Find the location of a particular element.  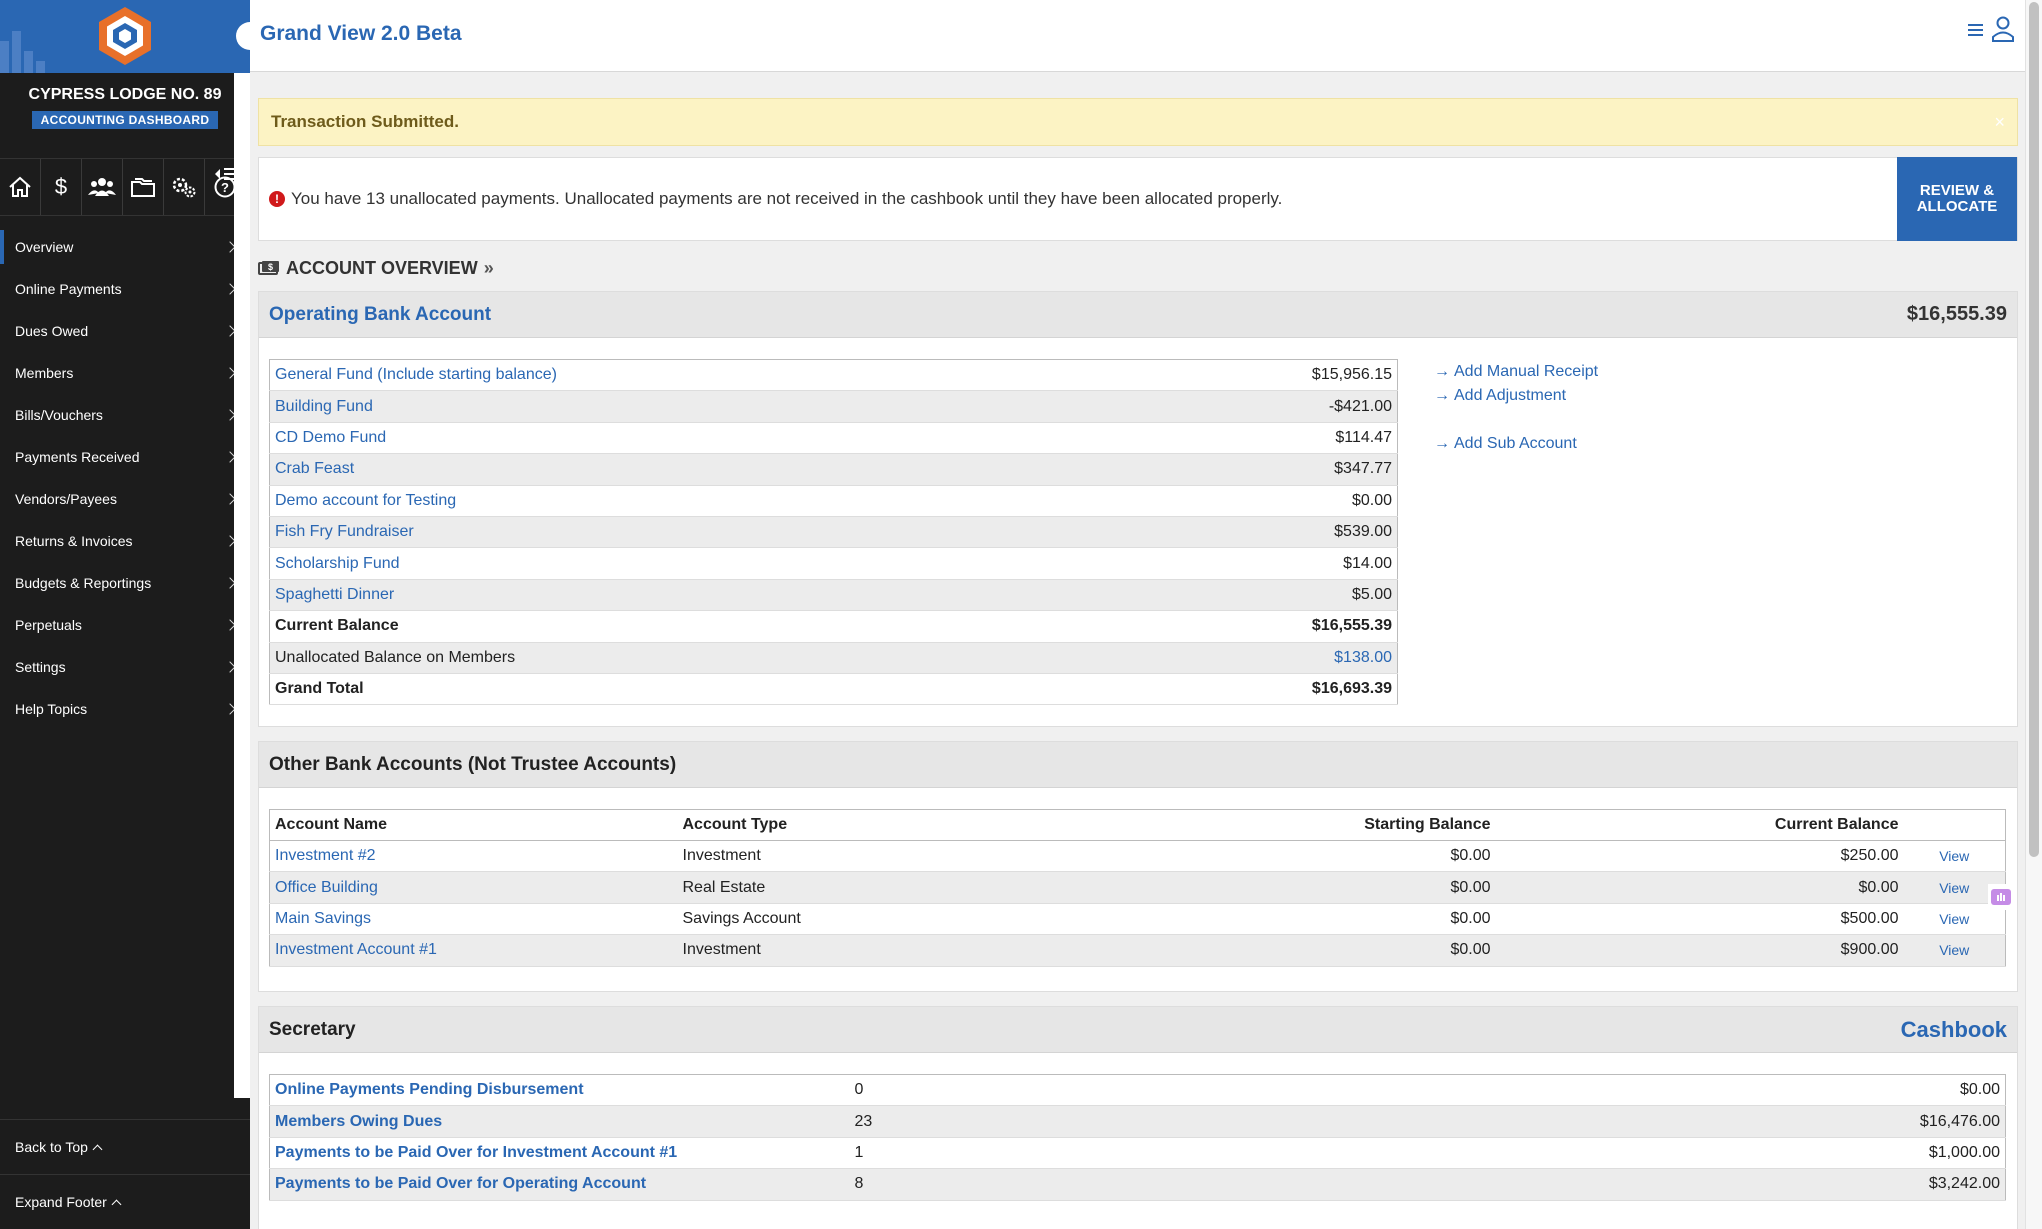

hand-icon is located at coordinates (2001, 897).